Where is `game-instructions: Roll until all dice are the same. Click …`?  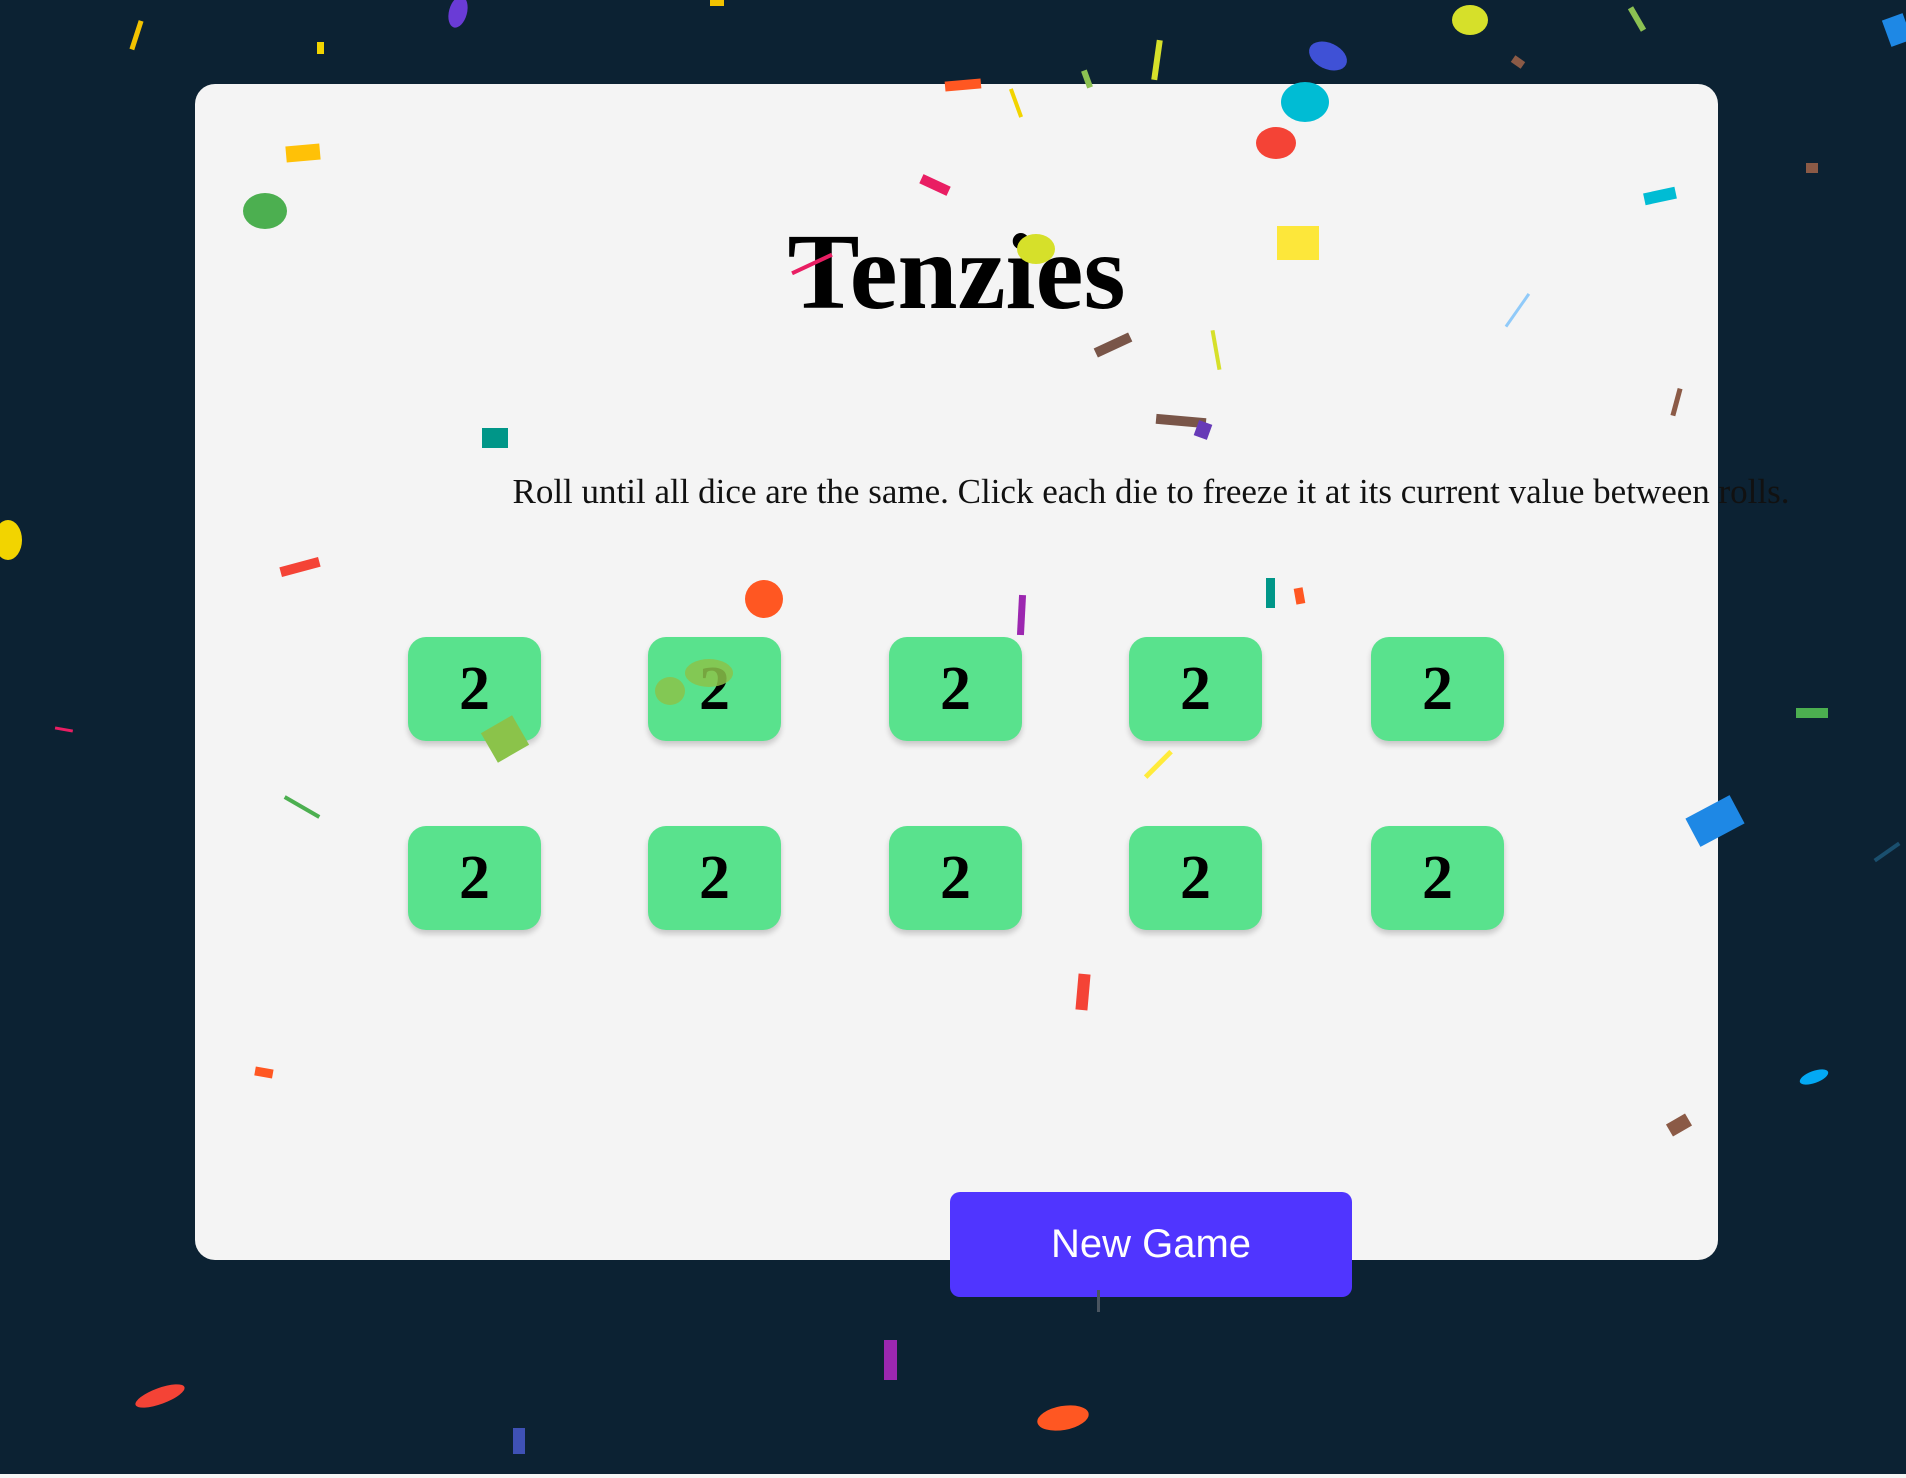 game-instructions: Roll until all dice are the same. Click … is located at coordinates (1151, 491).